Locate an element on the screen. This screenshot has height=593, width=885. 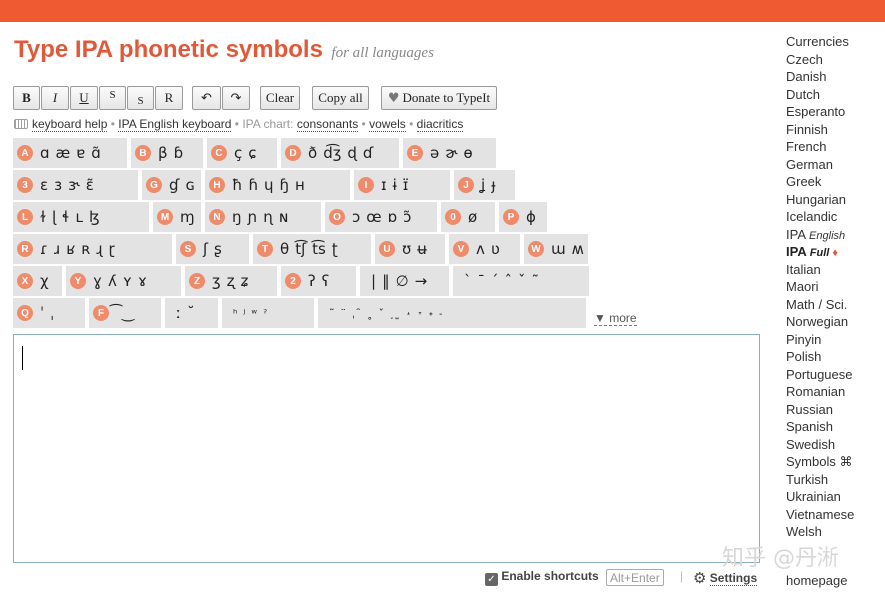
ipa-symbol-key: ʌ is located at coordinates (480, 249).